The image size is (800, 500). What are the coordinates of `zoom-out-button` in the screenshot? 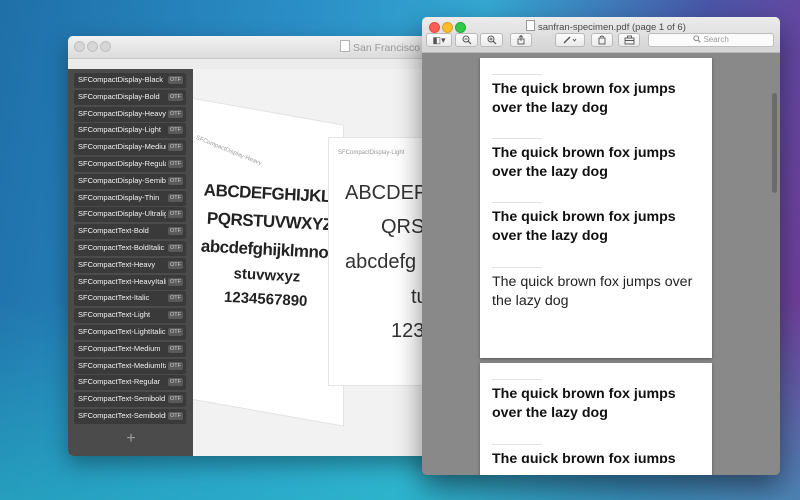 It's located at (466, 40).